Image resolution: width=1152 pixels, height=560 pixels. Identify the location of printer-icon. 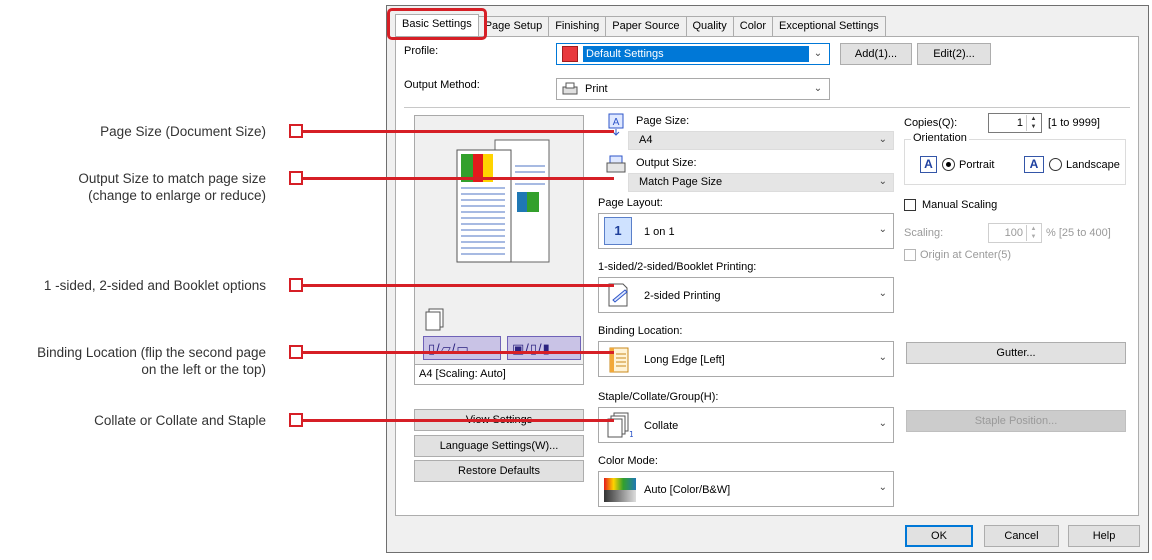
(570, 88).